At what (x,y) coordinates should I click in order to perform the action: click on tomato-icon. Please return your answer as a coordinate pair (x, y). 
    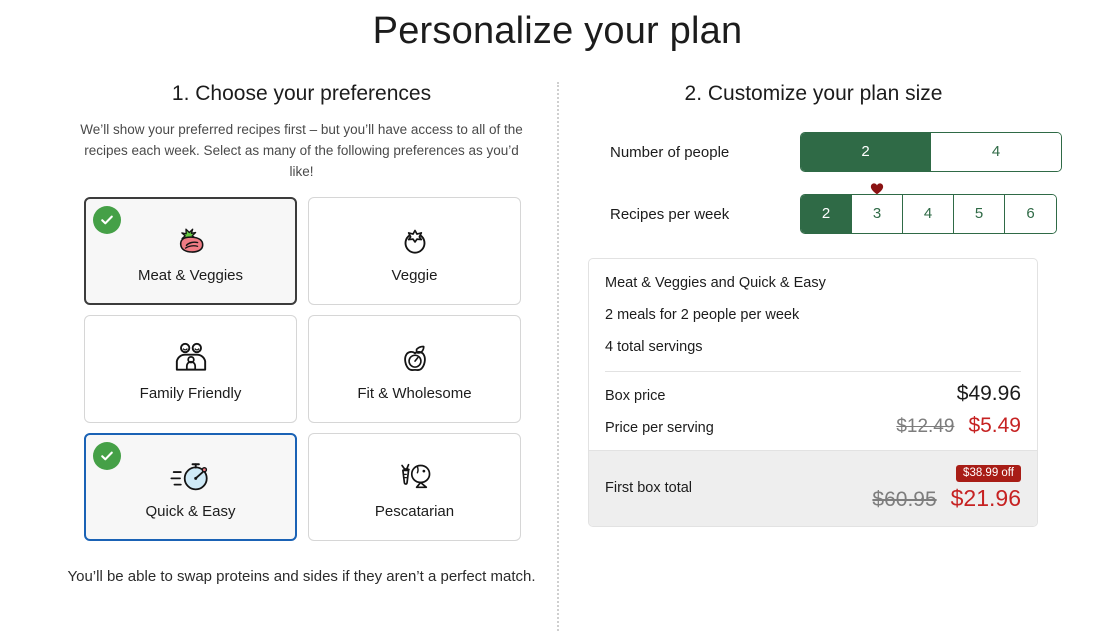
    Looking at the image, I should click on (415, 240).